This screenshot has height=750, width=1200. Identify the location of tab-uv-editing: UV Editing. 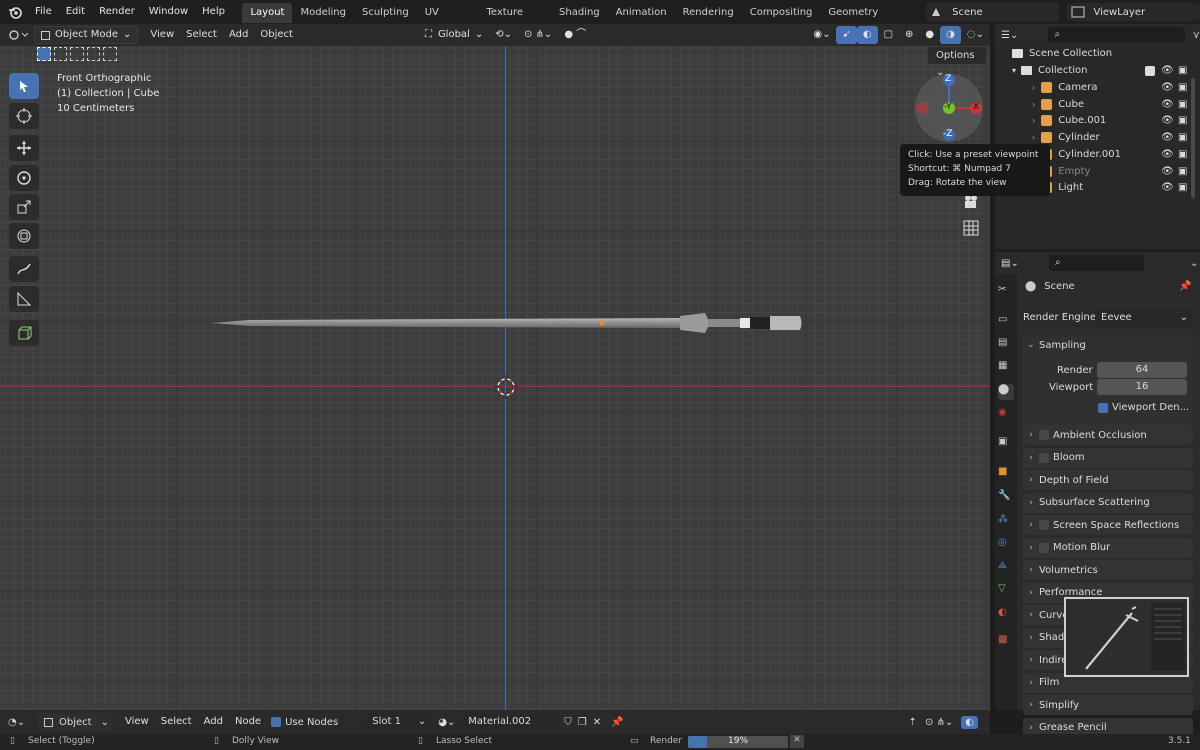
(448, 20).